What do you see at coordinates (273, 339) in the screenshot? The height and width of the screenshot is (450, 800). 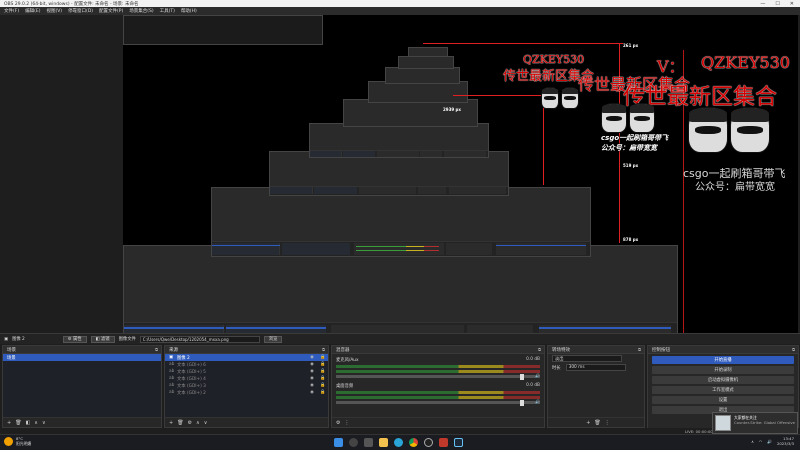 I see `browse-button: 浏览` at bounding box center [273, 339].